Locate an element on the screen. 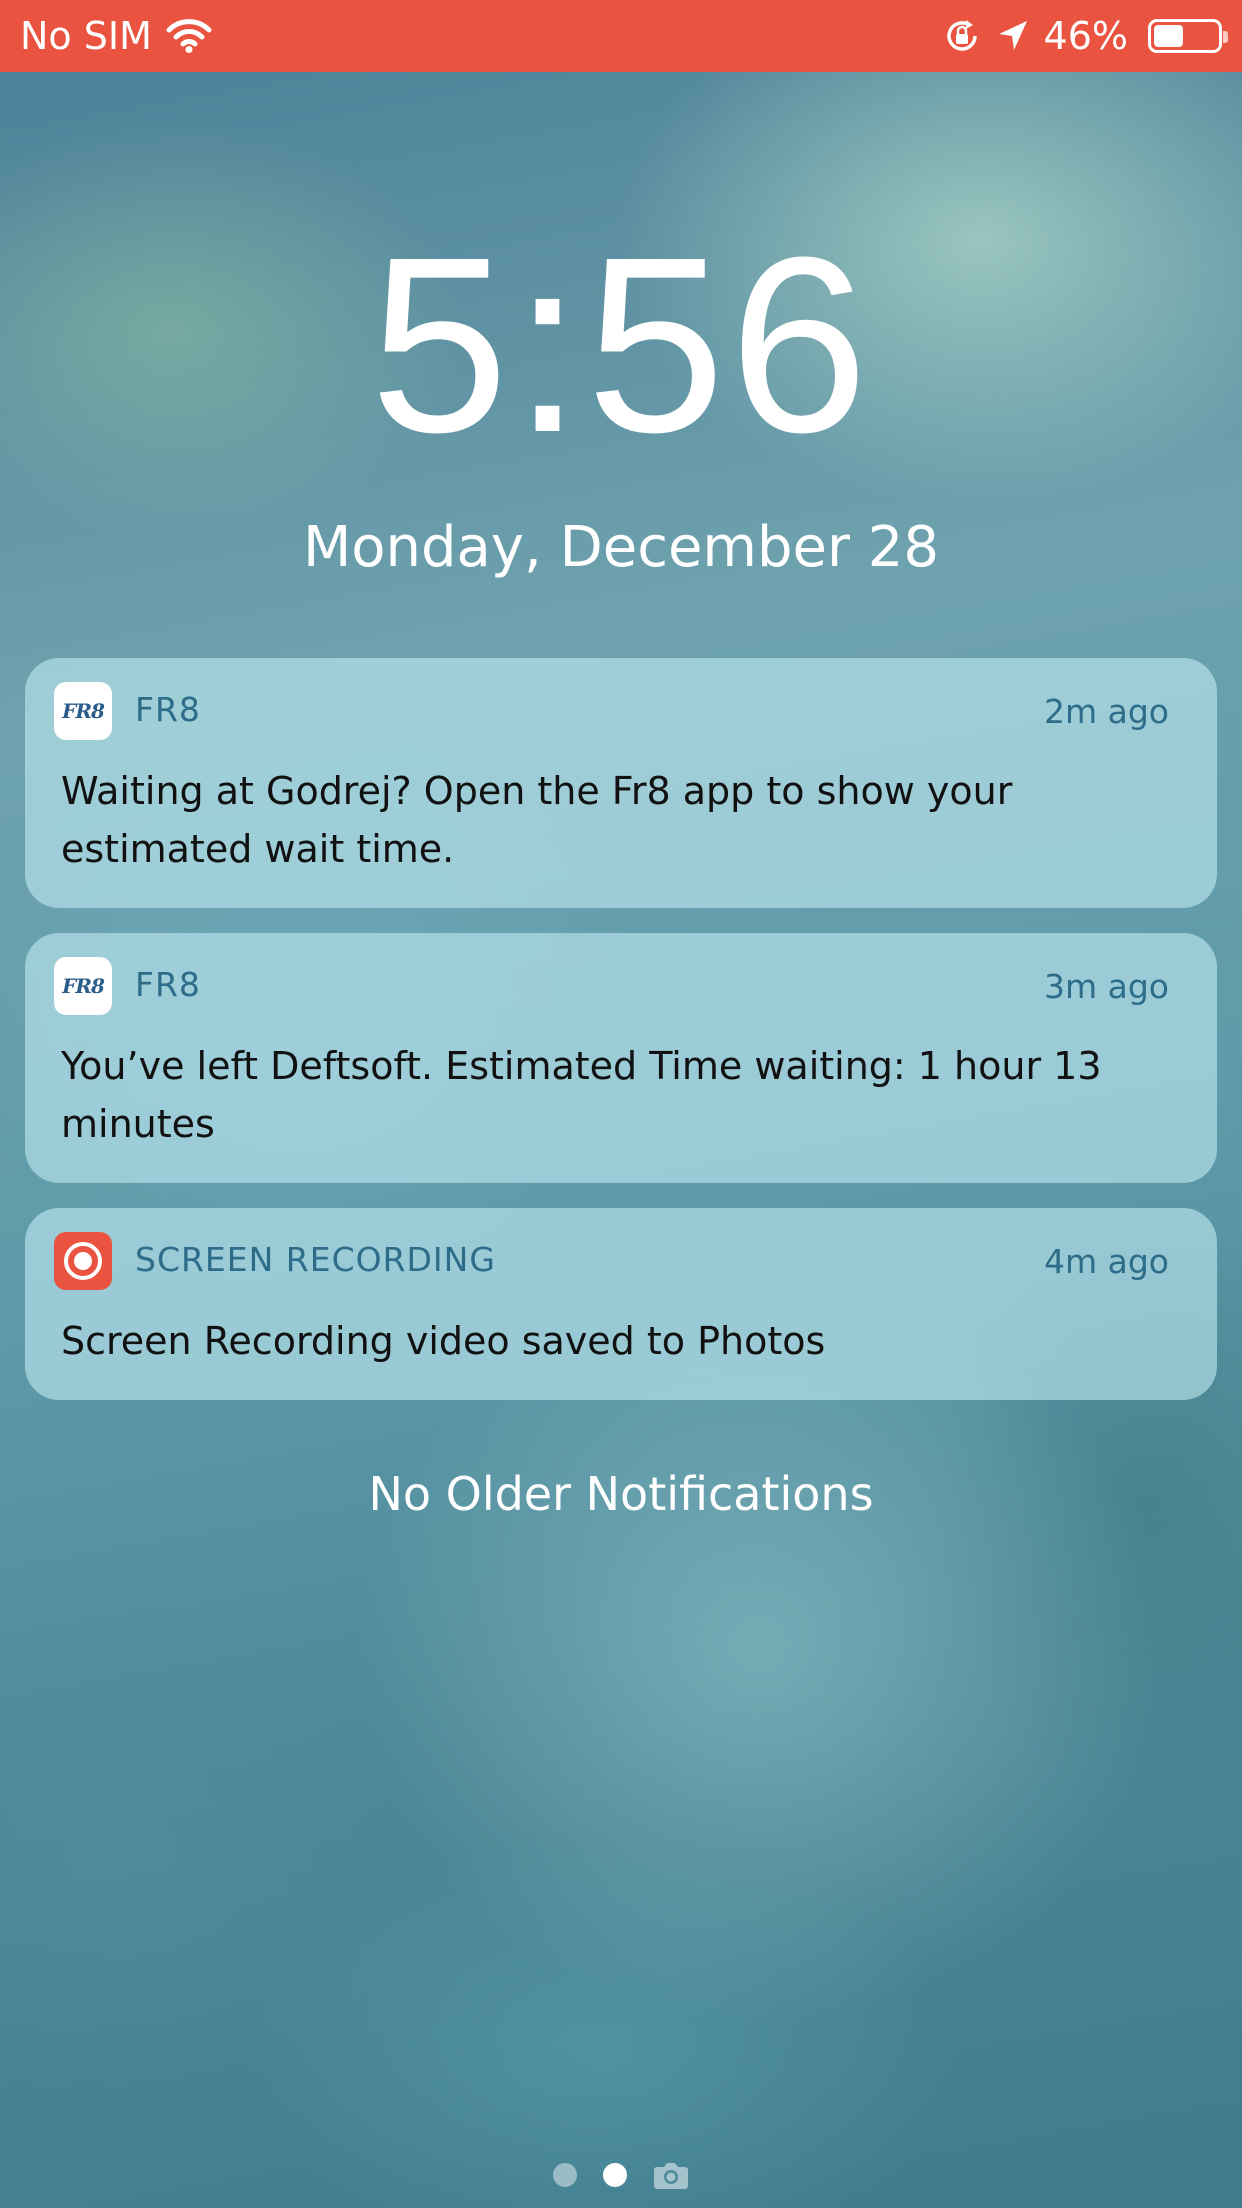 The image size is (1242, 2208). notification-app-name: SCREEN RECORDING is located at coordinates (315, 1259).